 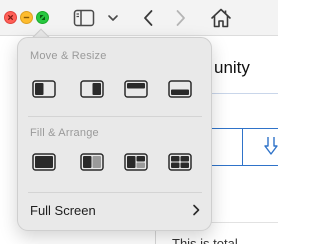 I want to click on split-left-right-button, so click(x=92, y=162).